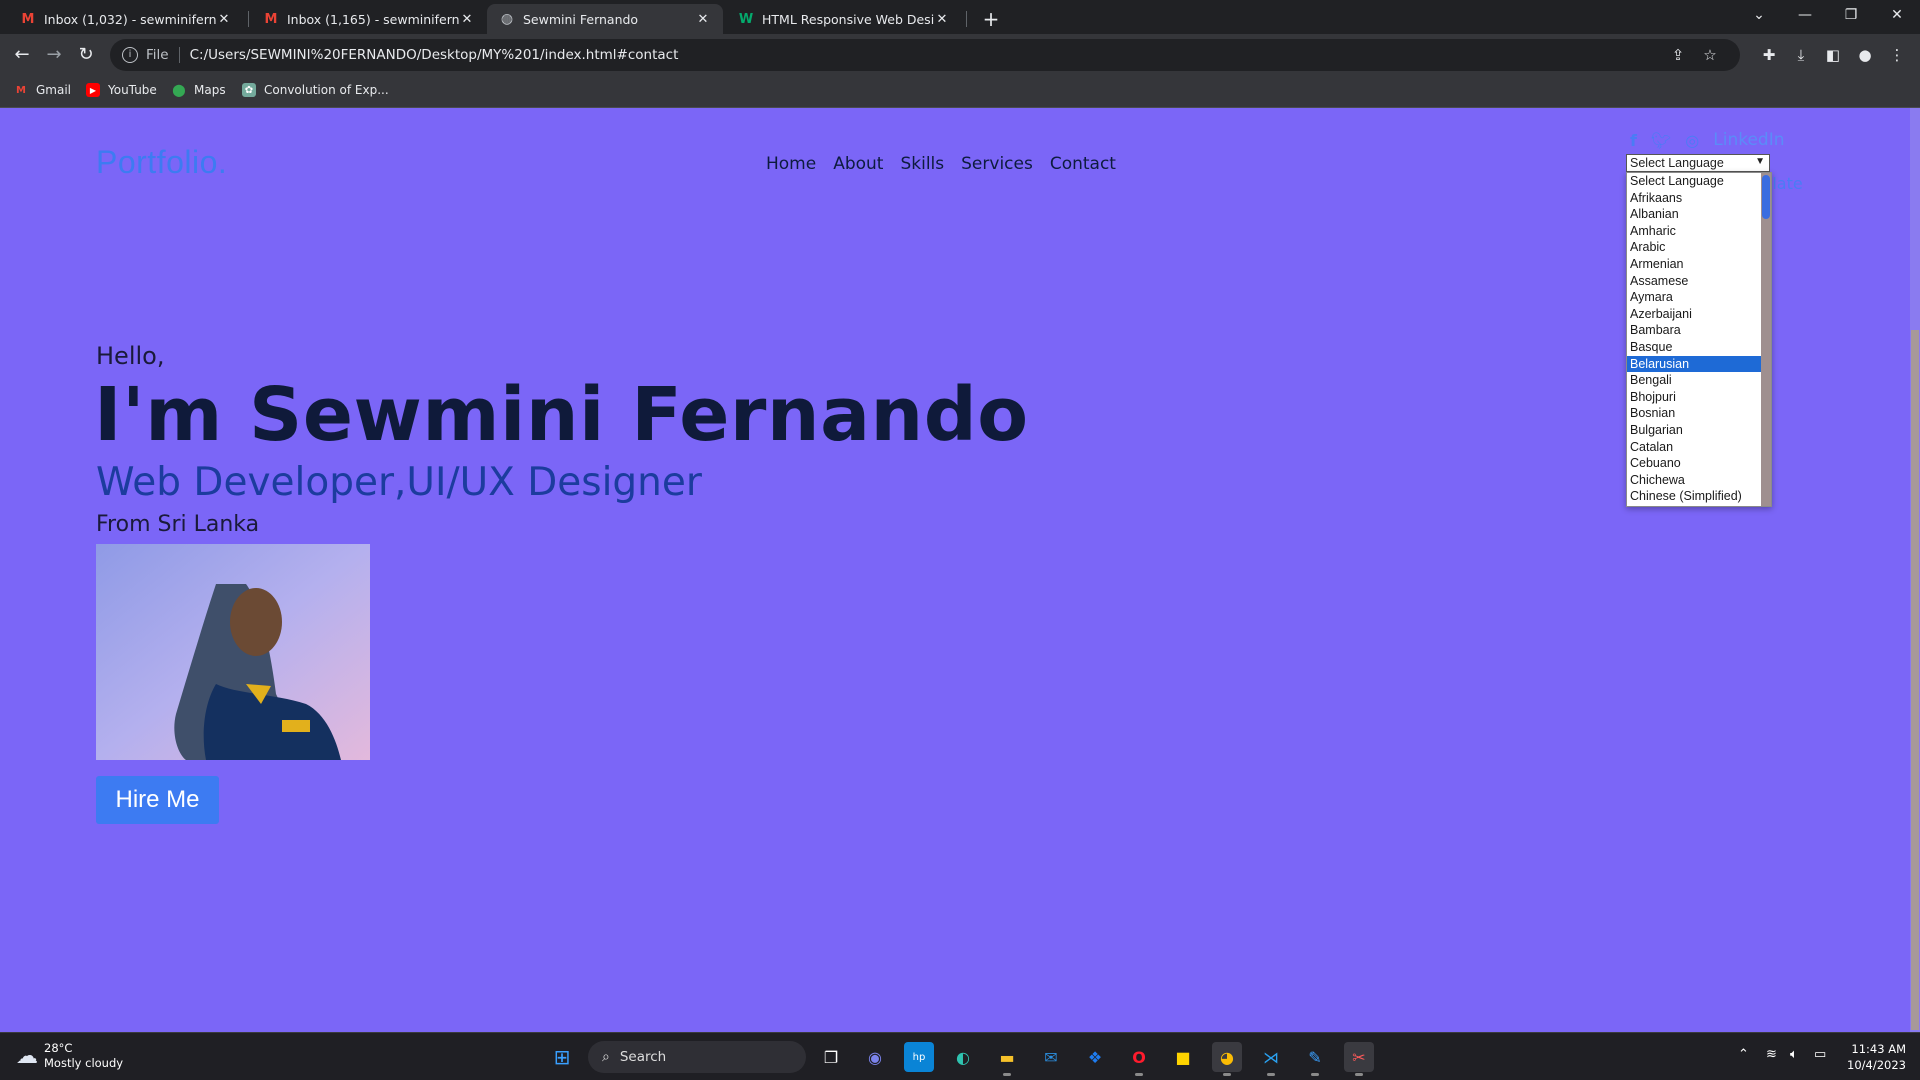 This screenshot has width=1920, height=1080. Describe the element at coordinates (1315, 1059) in the screenshot. I see `paint-icon: ✎` at that location.